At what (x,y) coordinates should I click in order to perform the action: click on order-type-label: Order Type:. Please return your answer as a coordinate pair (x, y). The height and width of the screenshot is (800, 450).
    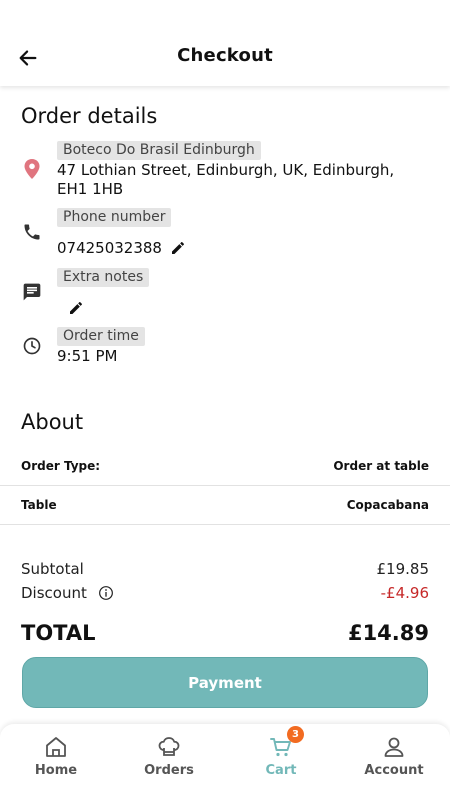
    Looking at the image, I should click on (61, 466).